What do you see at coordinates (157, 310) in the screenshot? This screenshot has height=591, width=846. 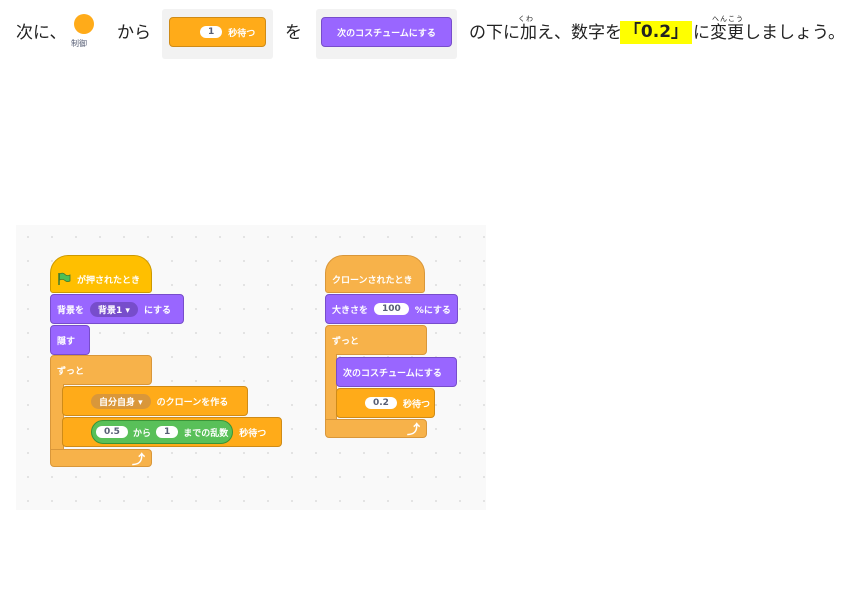 I see `backdrop-suffix: にする` at bounding box center [157, 310].